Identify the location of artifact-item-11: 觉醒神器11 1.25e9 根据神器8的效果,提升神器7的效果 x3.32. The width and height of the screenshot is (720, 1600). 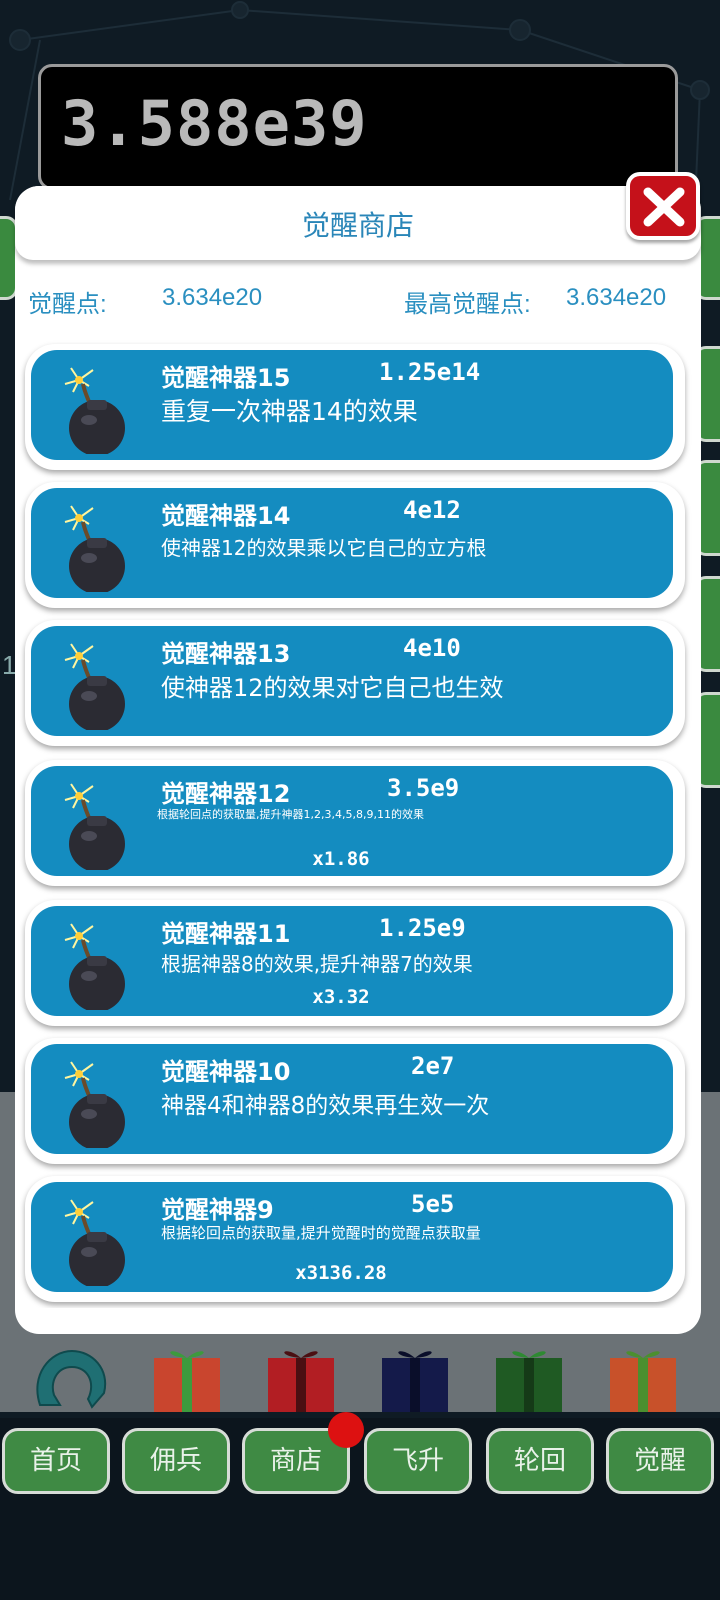
(355, 963).